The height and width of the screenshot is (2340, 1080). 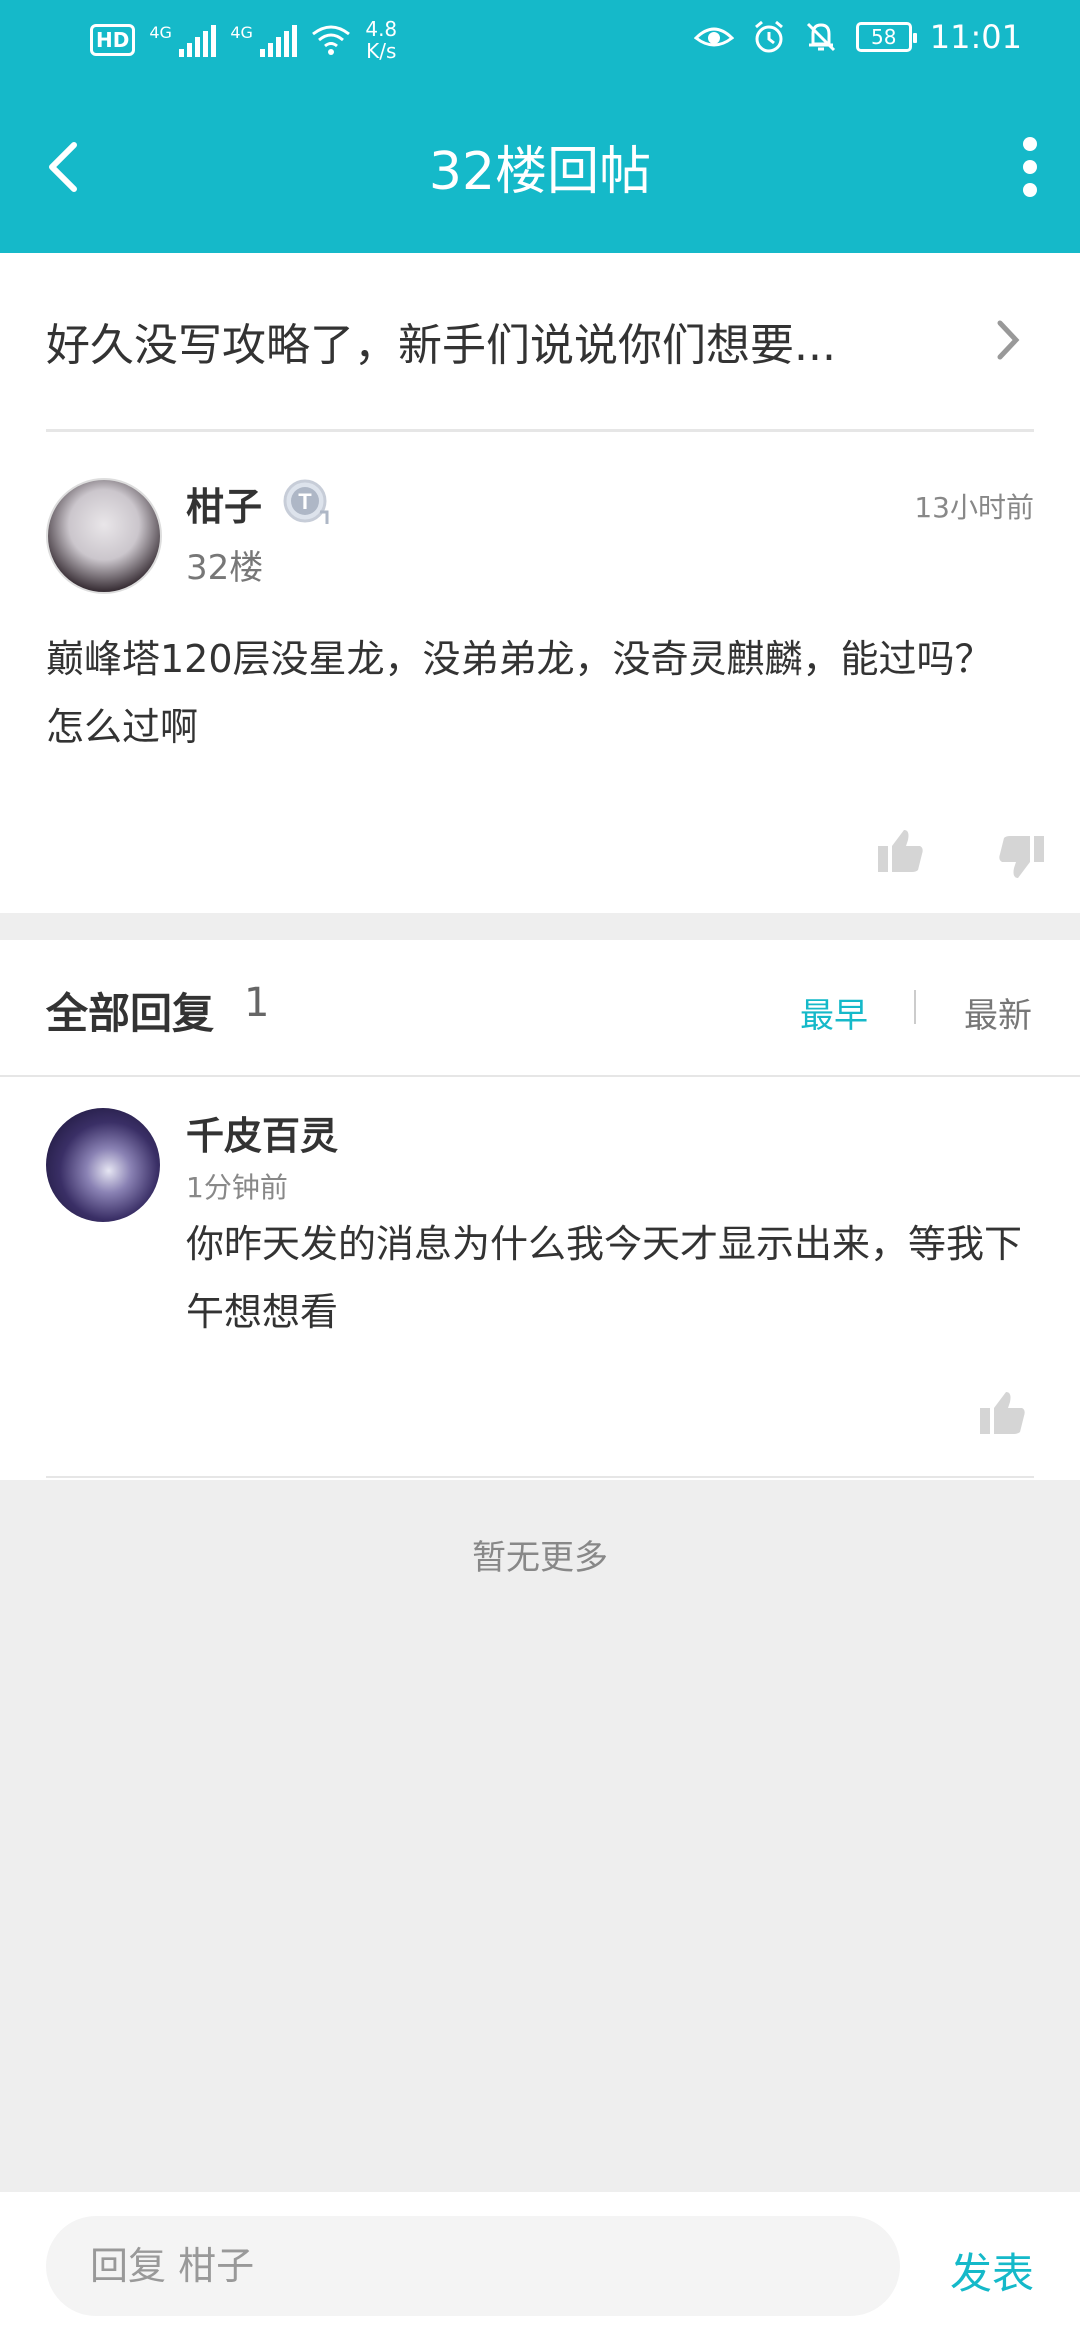 I want to click on level-badge-icon: T, so click(x=306, y=501).